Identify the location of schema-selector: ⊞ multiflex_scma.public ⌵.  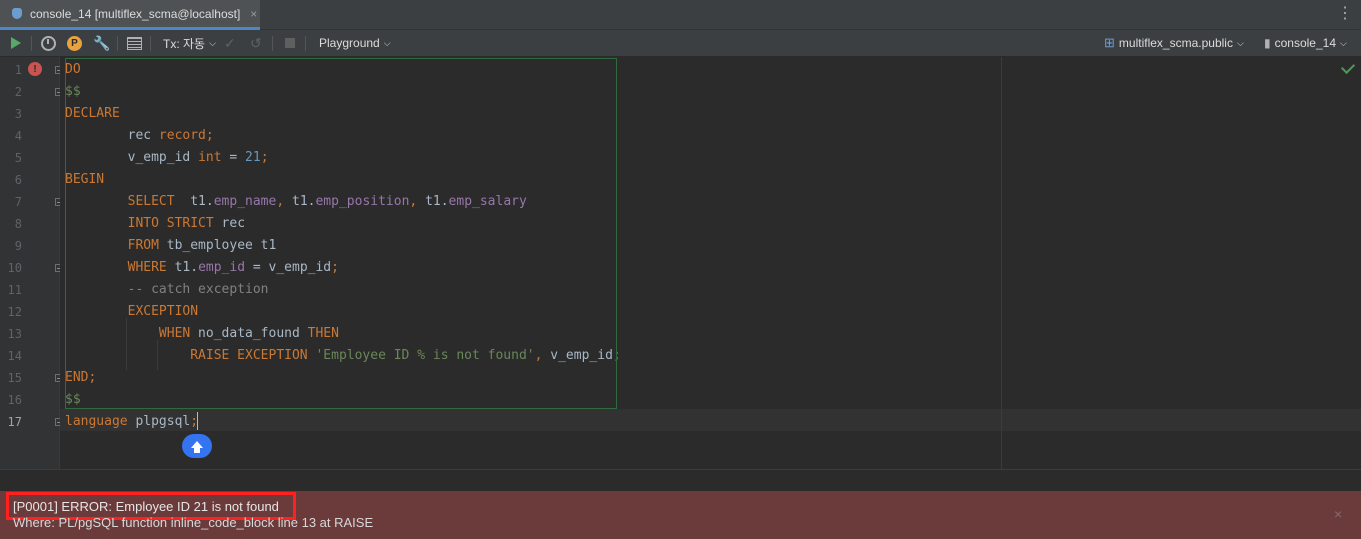
(1174, 43).